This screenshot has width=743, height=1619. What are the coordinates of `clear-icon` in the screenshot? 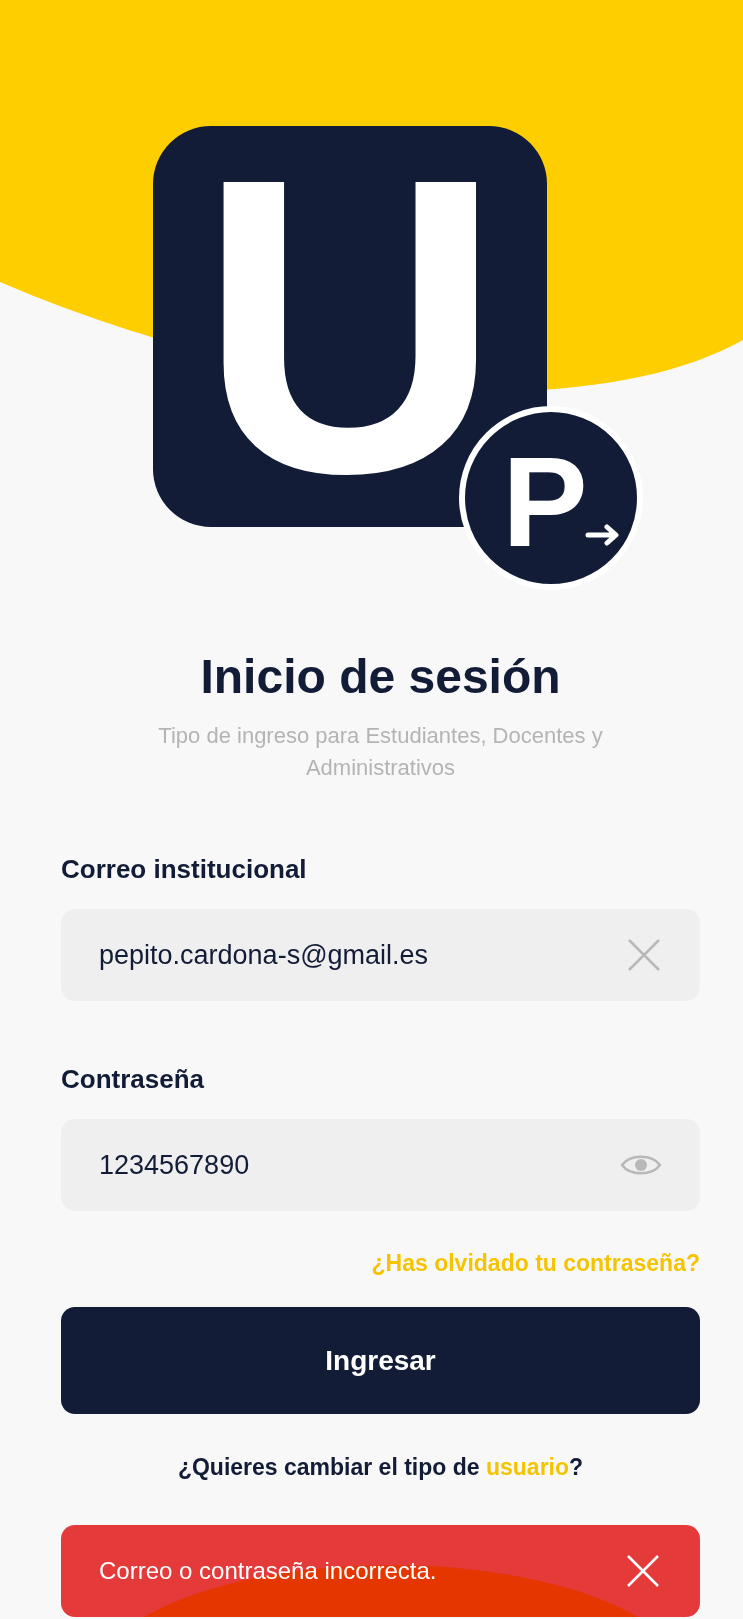 It's located at (644, 955).